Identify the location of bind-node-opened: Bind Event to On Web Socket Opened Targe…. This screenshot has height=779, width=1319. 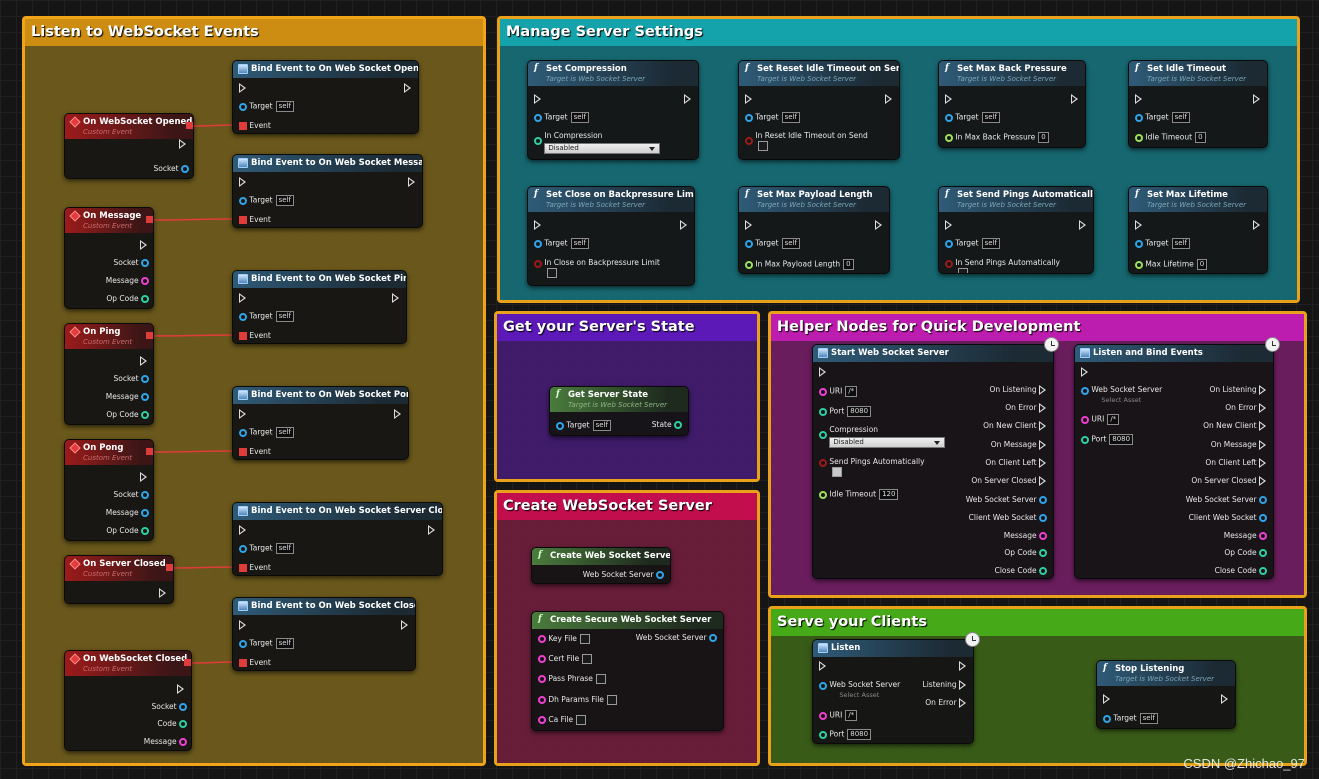
(325, 97).